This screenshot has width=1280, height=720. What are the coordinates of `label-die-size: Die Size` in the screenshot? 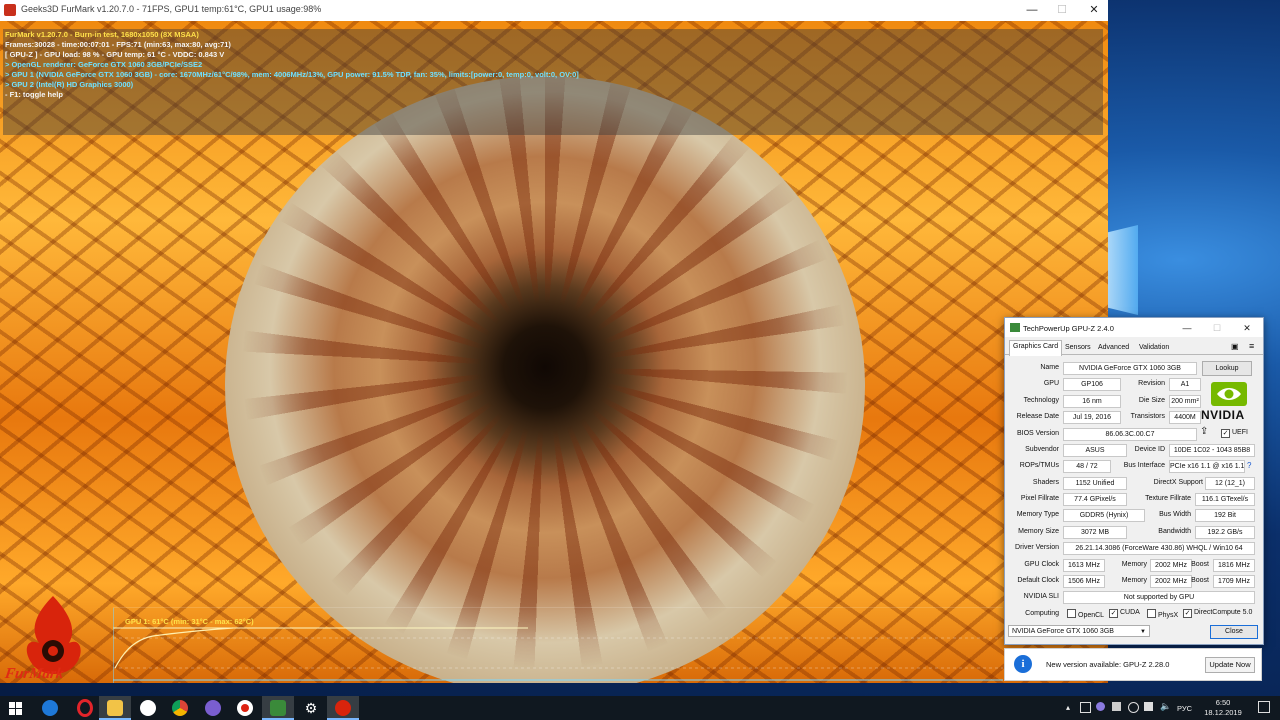 It's located at (1151, 400).